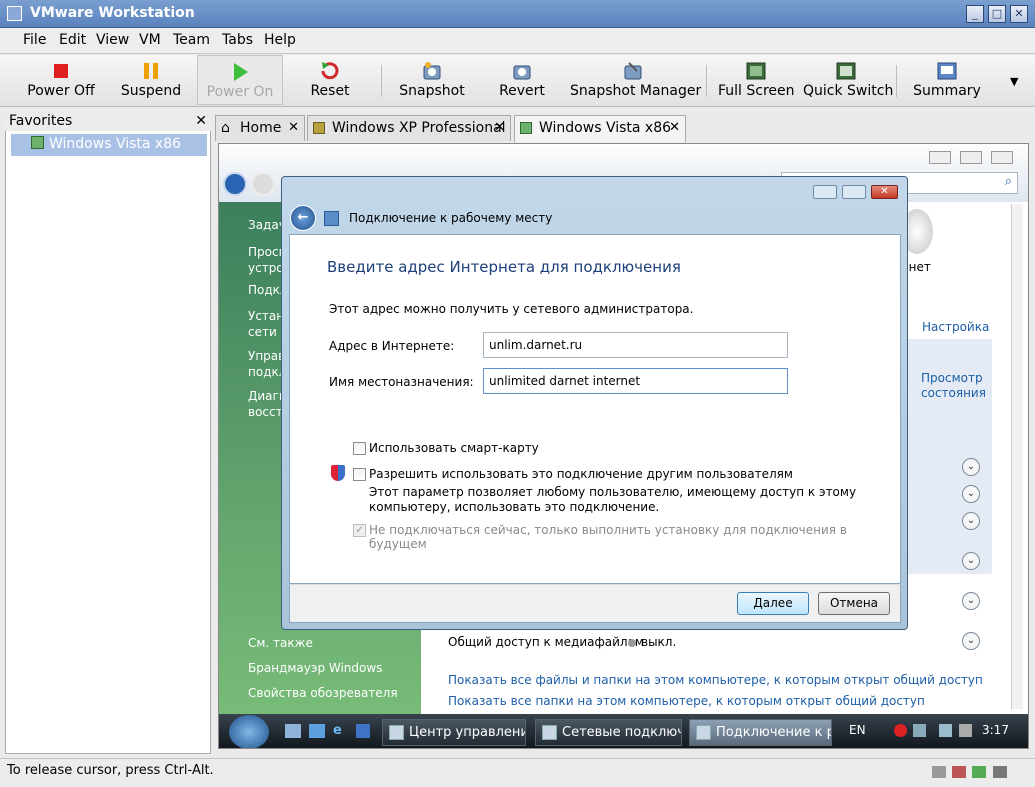 This screenshot has height=787, width=1035. Describe the element at coordinates (409, 128) in the screenshot. I see `tab-windows-xp: Windows XP Professional ✕` at that location.